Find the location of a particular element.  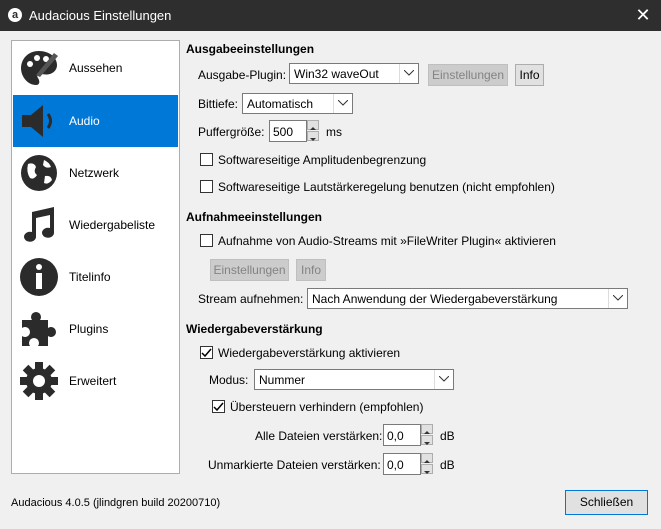

globe-icon is located at coordinates (39, 173).